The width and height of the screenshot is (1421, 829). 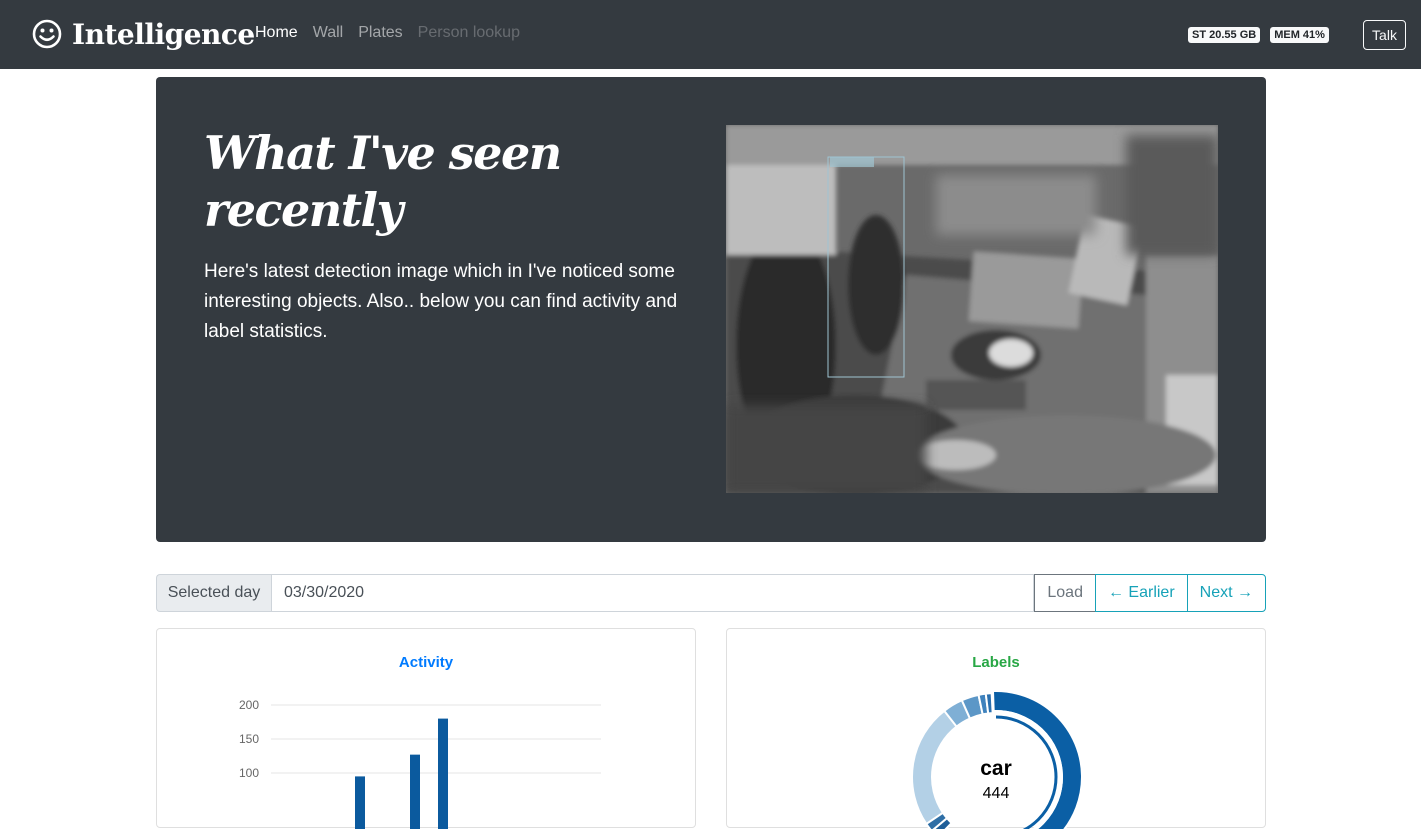 What do you see at coordinates (328, 33) in the screenshot?
I see `nav-wall: Wall` at bounding box center [328, 33].